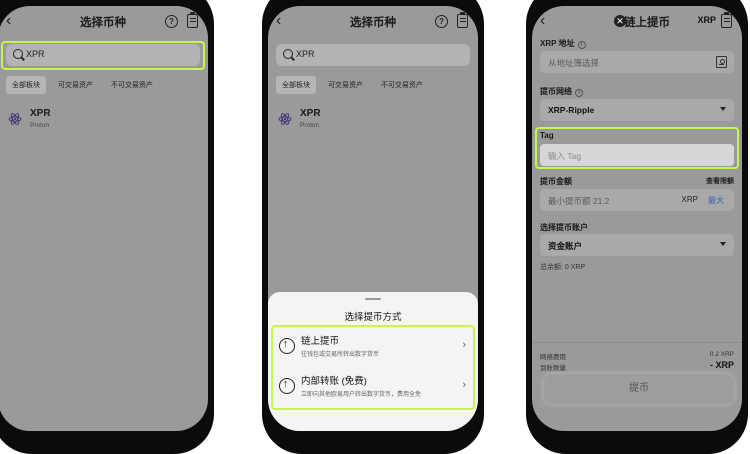 The image size is (750, 454). Describe the element at coordinates (689, 199) in the screenshot. I see `amount-unit: XRP` at that location.